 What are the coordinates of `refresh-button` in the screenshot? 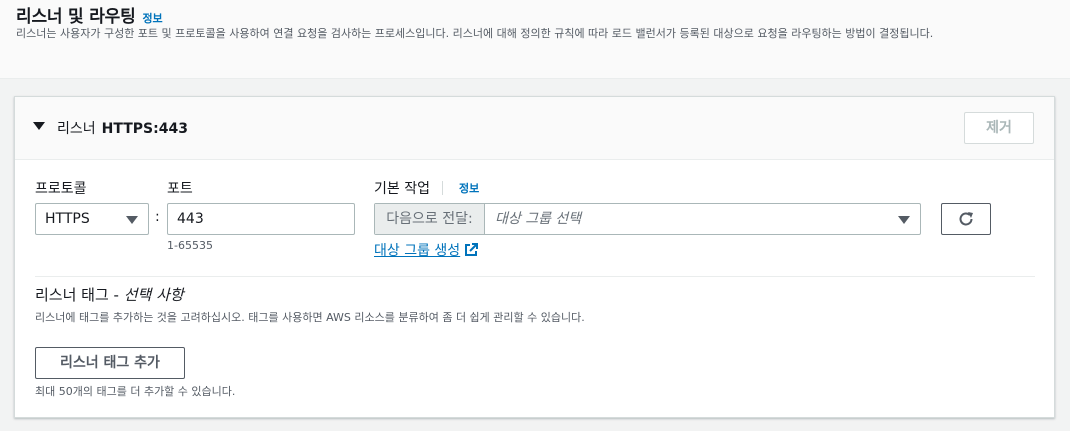 It's located at (966, 219).